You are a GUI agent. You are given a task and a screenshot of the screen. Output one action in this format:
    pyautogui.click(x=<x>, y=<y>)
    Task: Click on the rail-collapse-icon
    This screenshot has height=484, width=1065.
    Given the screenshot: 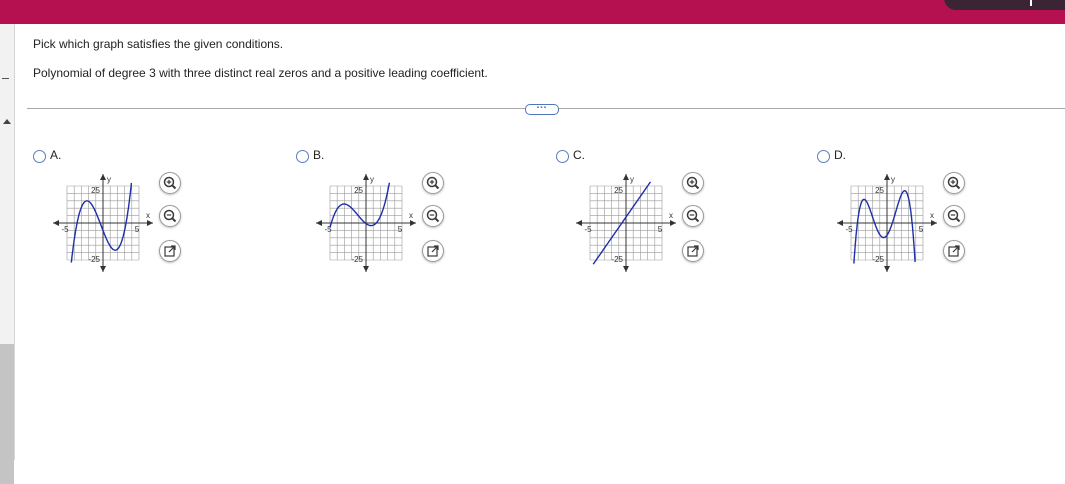 What is the action you would take?
    pyautogui.click(x=5, y=78)
    